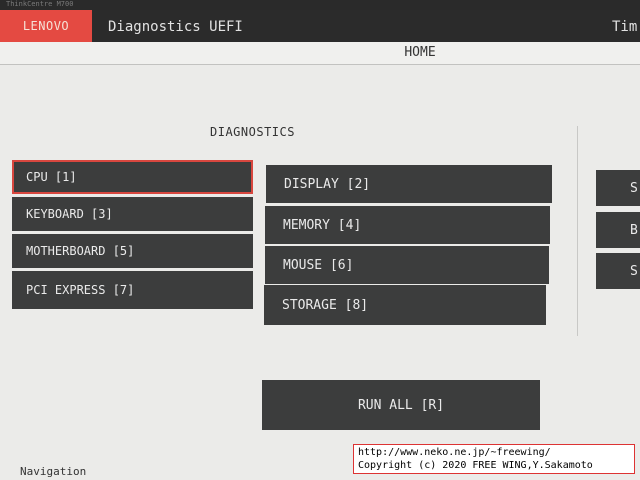  What do you see at coordinates (475, 465) in the screenshot?
I see `watermark-copyright: Copyright (c) 2020 FREE WING,Y.Sakamoto` at bounding box center [475, 465].